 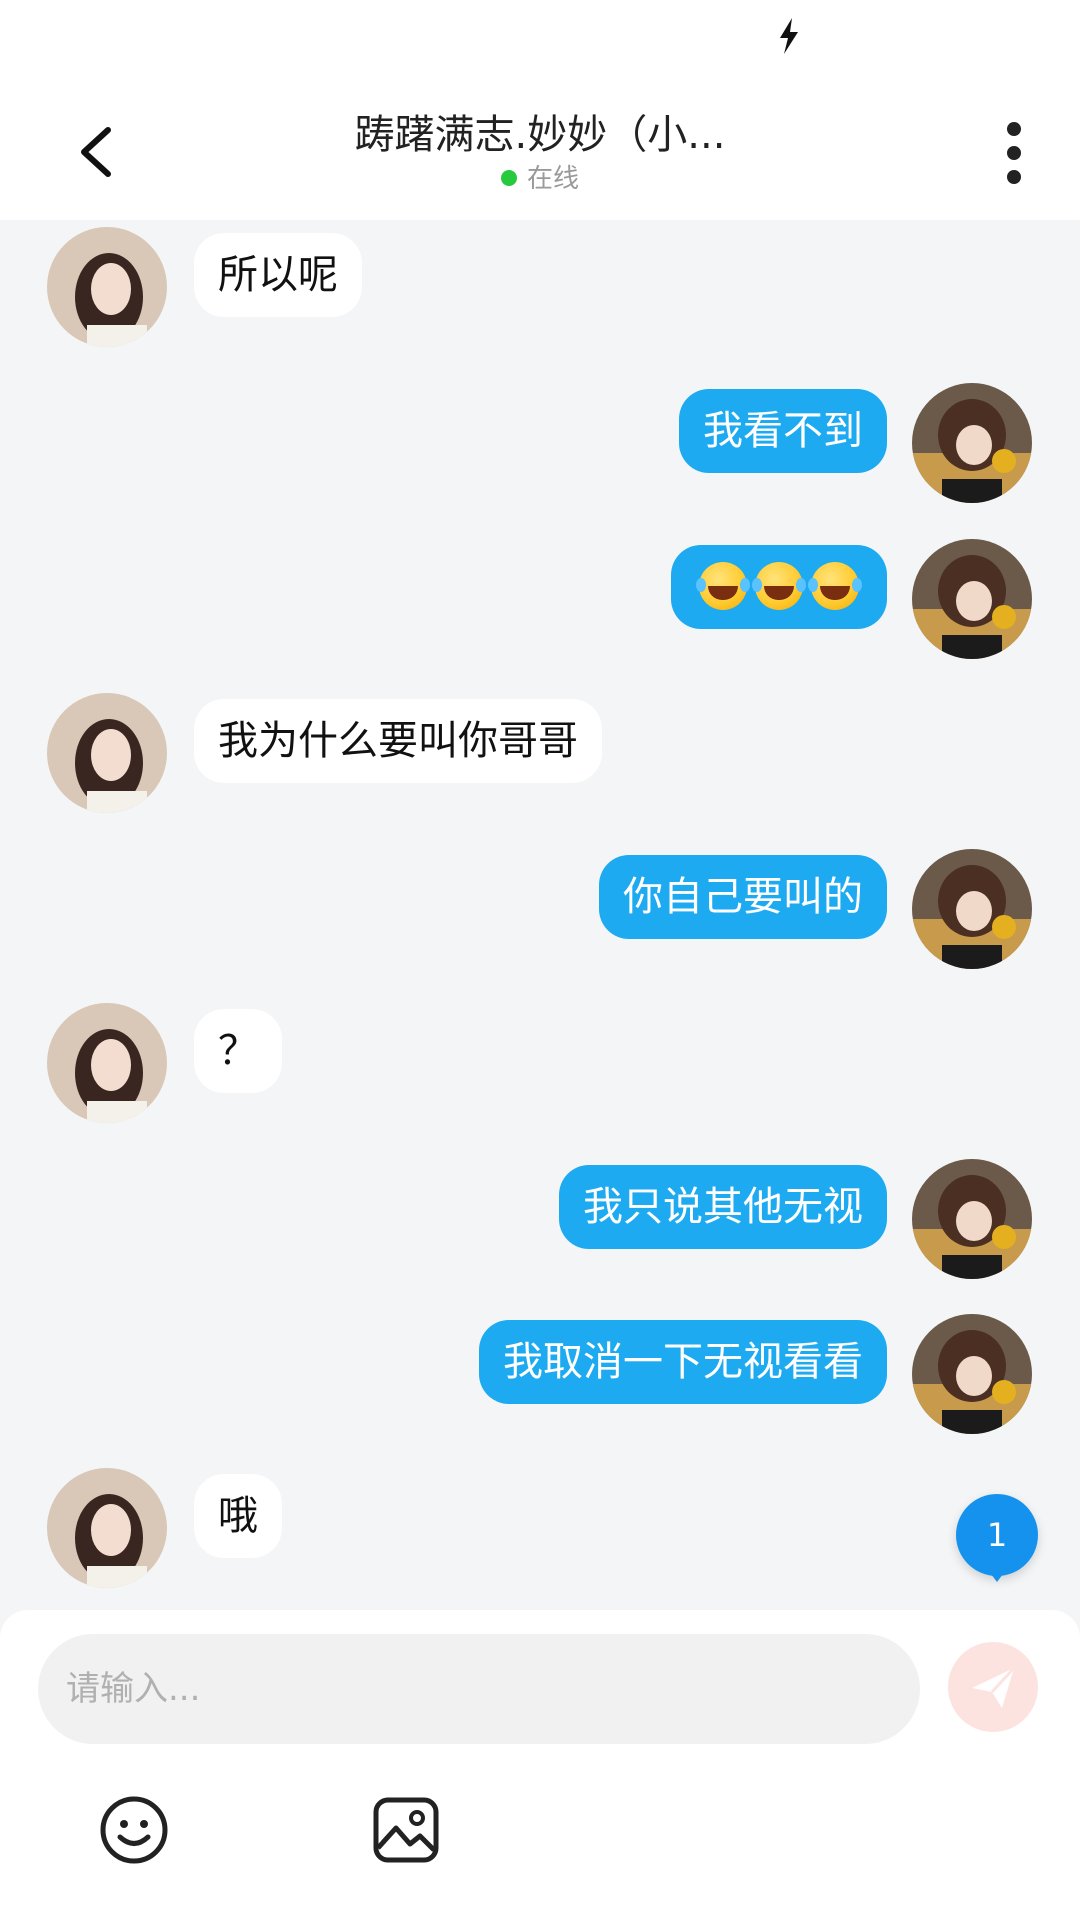 What do you see at coordinates (552, 179) in the screenshot?
I see `online-status-label: 在线` at bounding box center [552, 179].